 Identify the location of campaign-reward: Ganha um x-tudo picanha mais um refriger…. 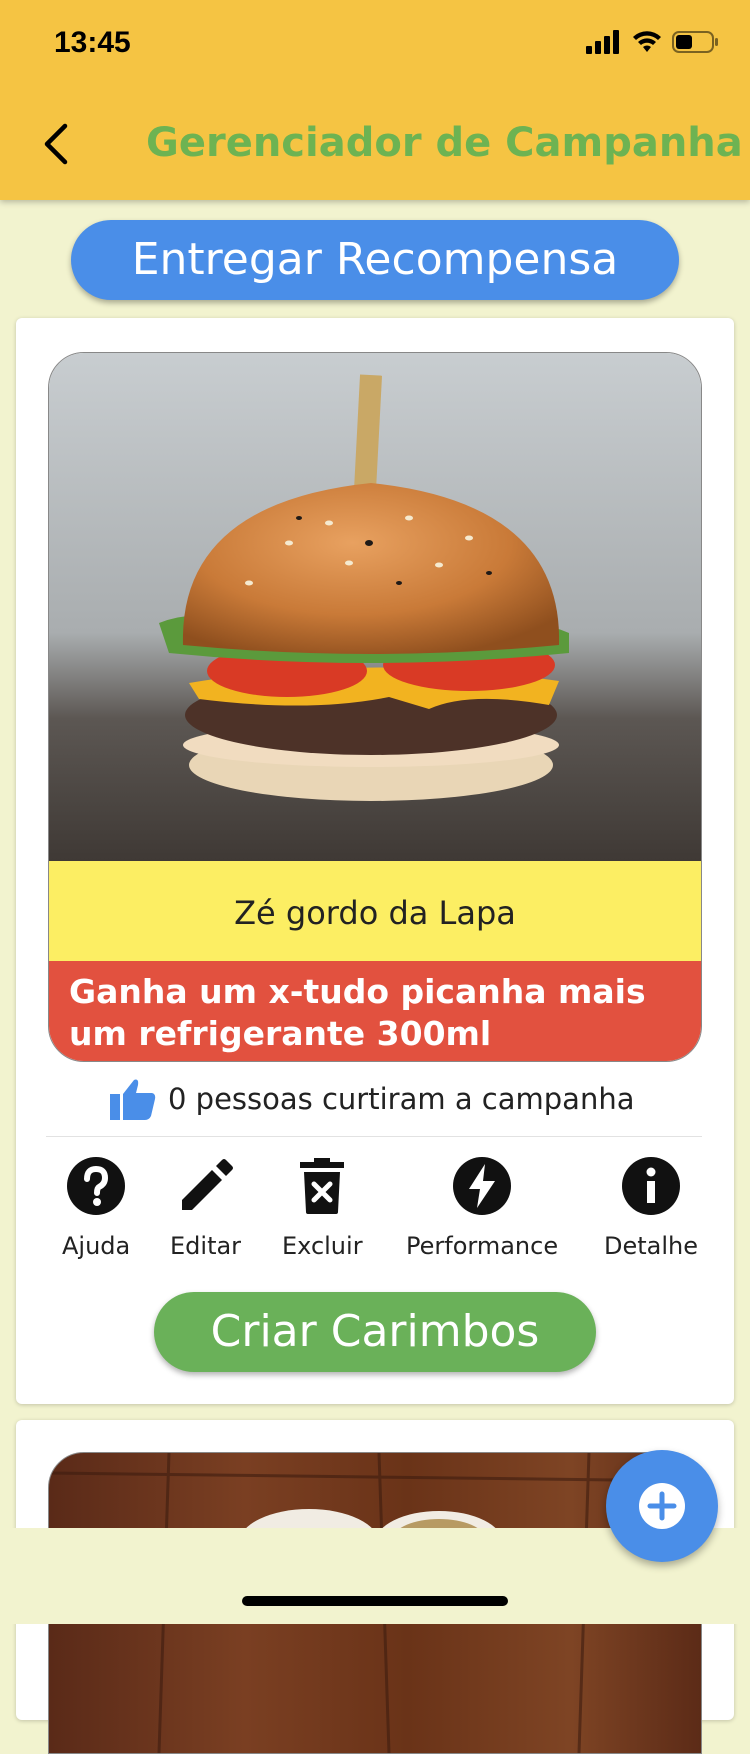
(375, 1011).